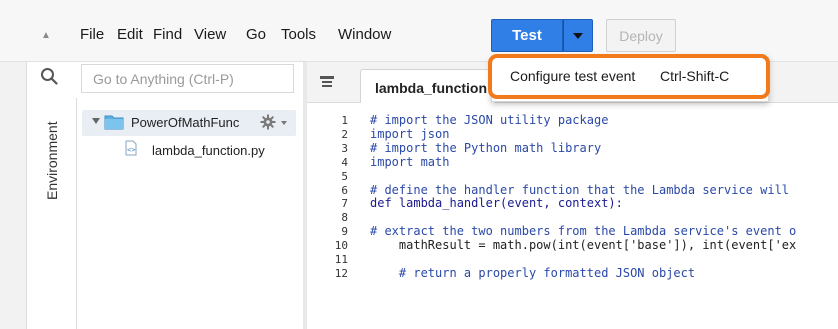 This screenshot has height=329, width=838. What do you see at coordinates (341, 273) in the screenshot?
I see `line-number: 12` at bounding box center [341, 273].